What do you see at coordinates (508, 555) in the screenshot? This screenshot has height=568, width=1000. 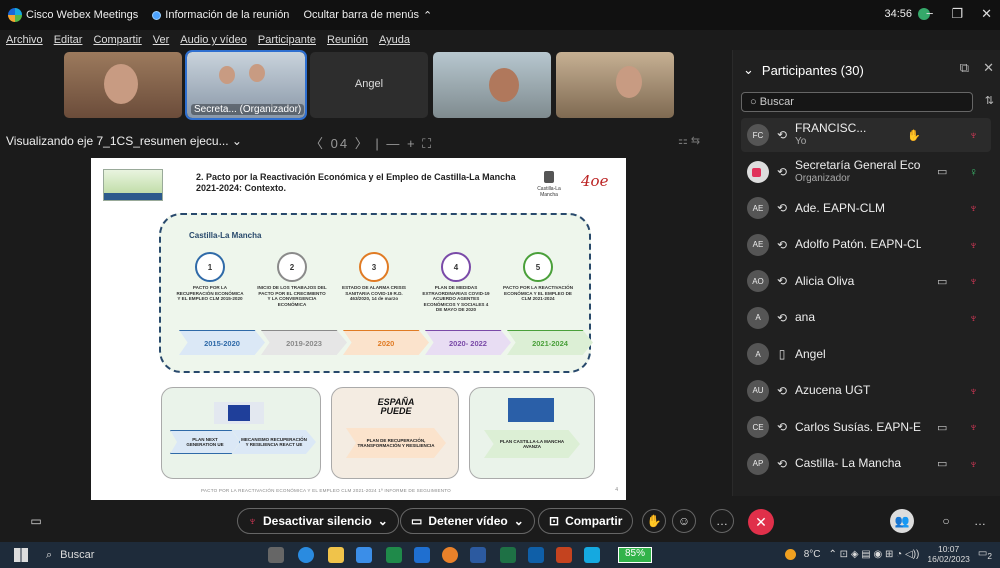 I see `excel-icon` at bounding box center [508, 555].